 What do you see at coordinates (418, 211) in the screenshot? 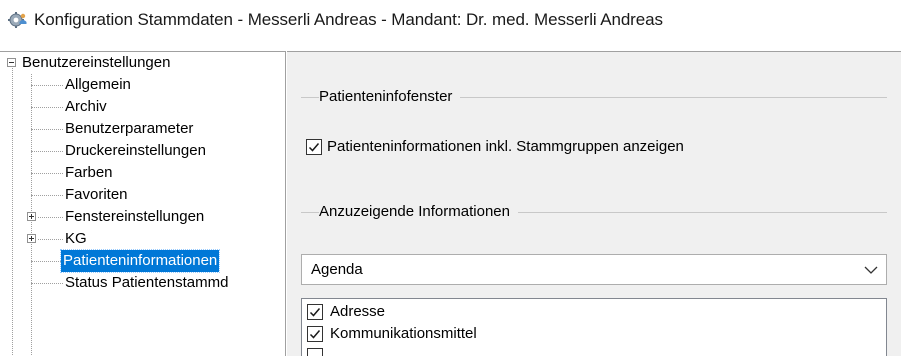
I see `group-title-anzuzeigende-informationen: Anzuzeigende Informationen` at bounding box center [418, 211].